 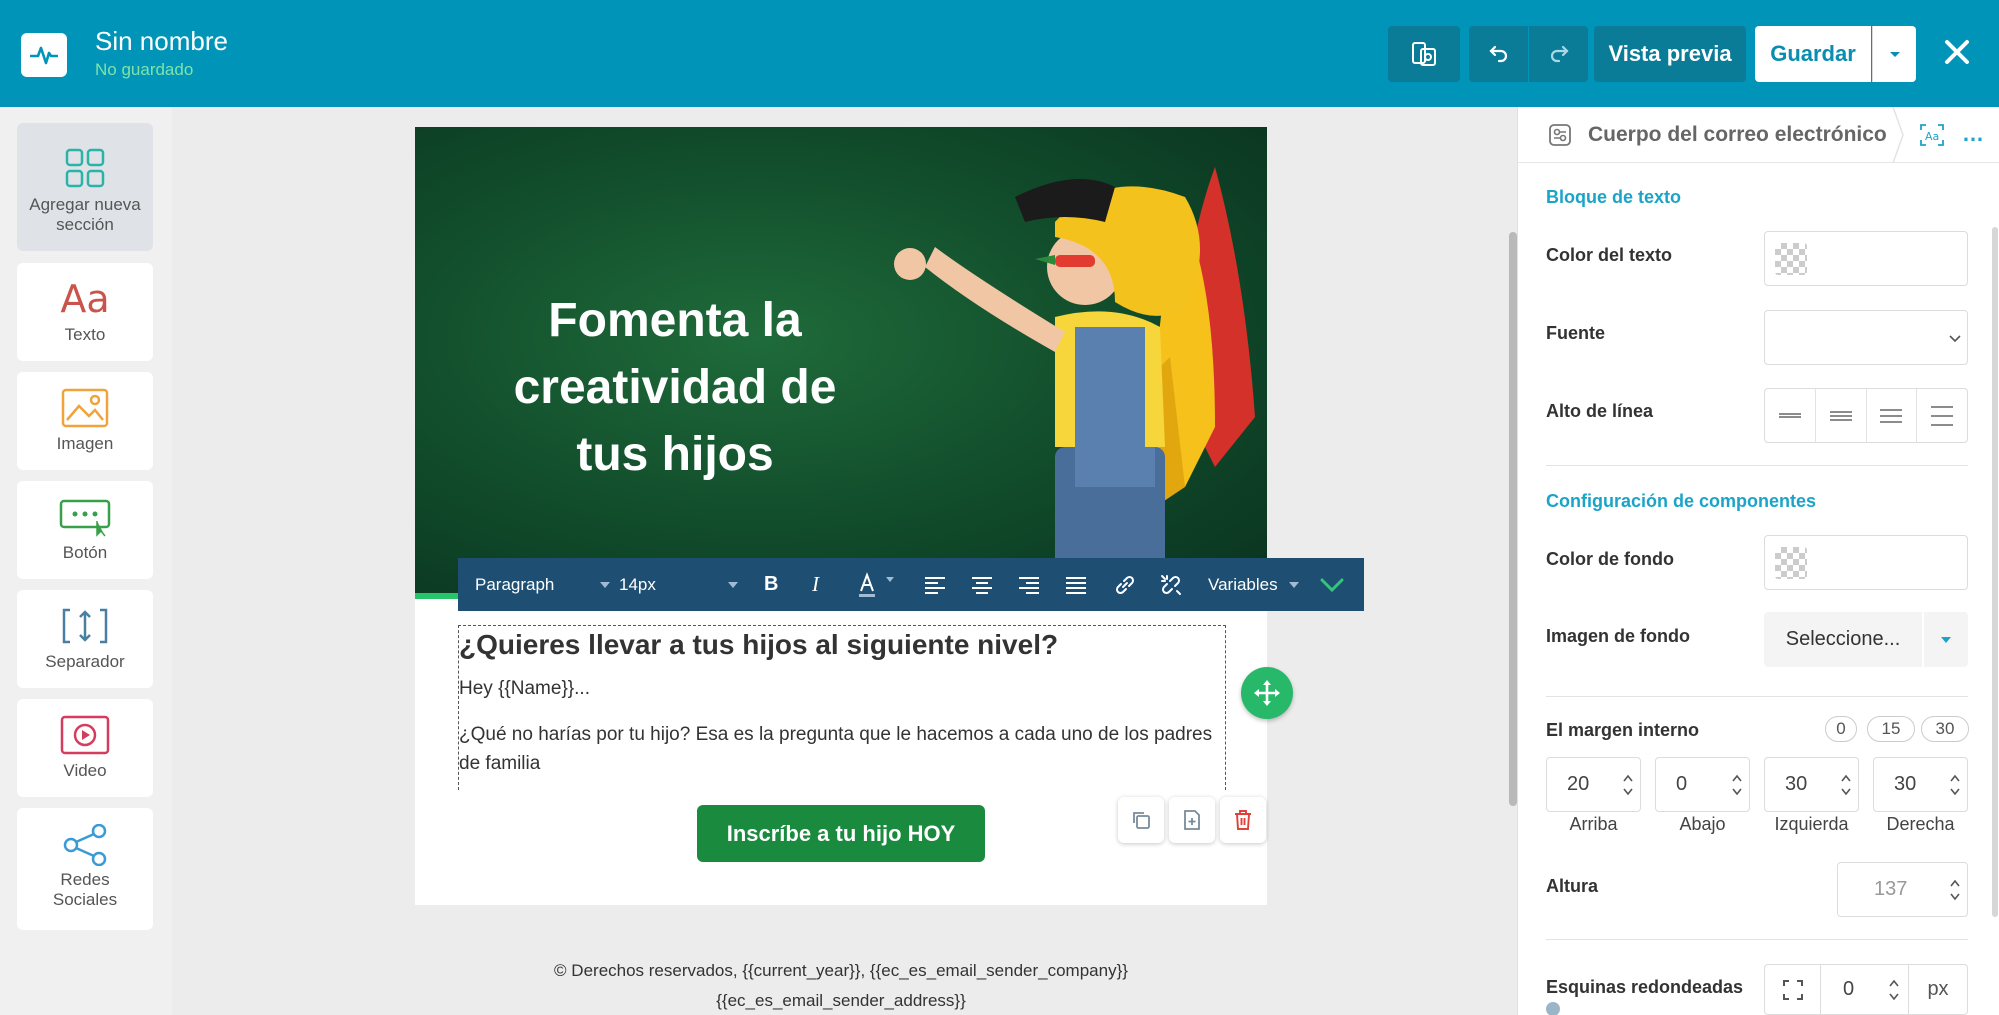 What do you see at coordinates (911, 584) in the screenshot?
I see `text-format-toolbar: Paragraph 14px B I Variables` at bounding box center [911, 584].